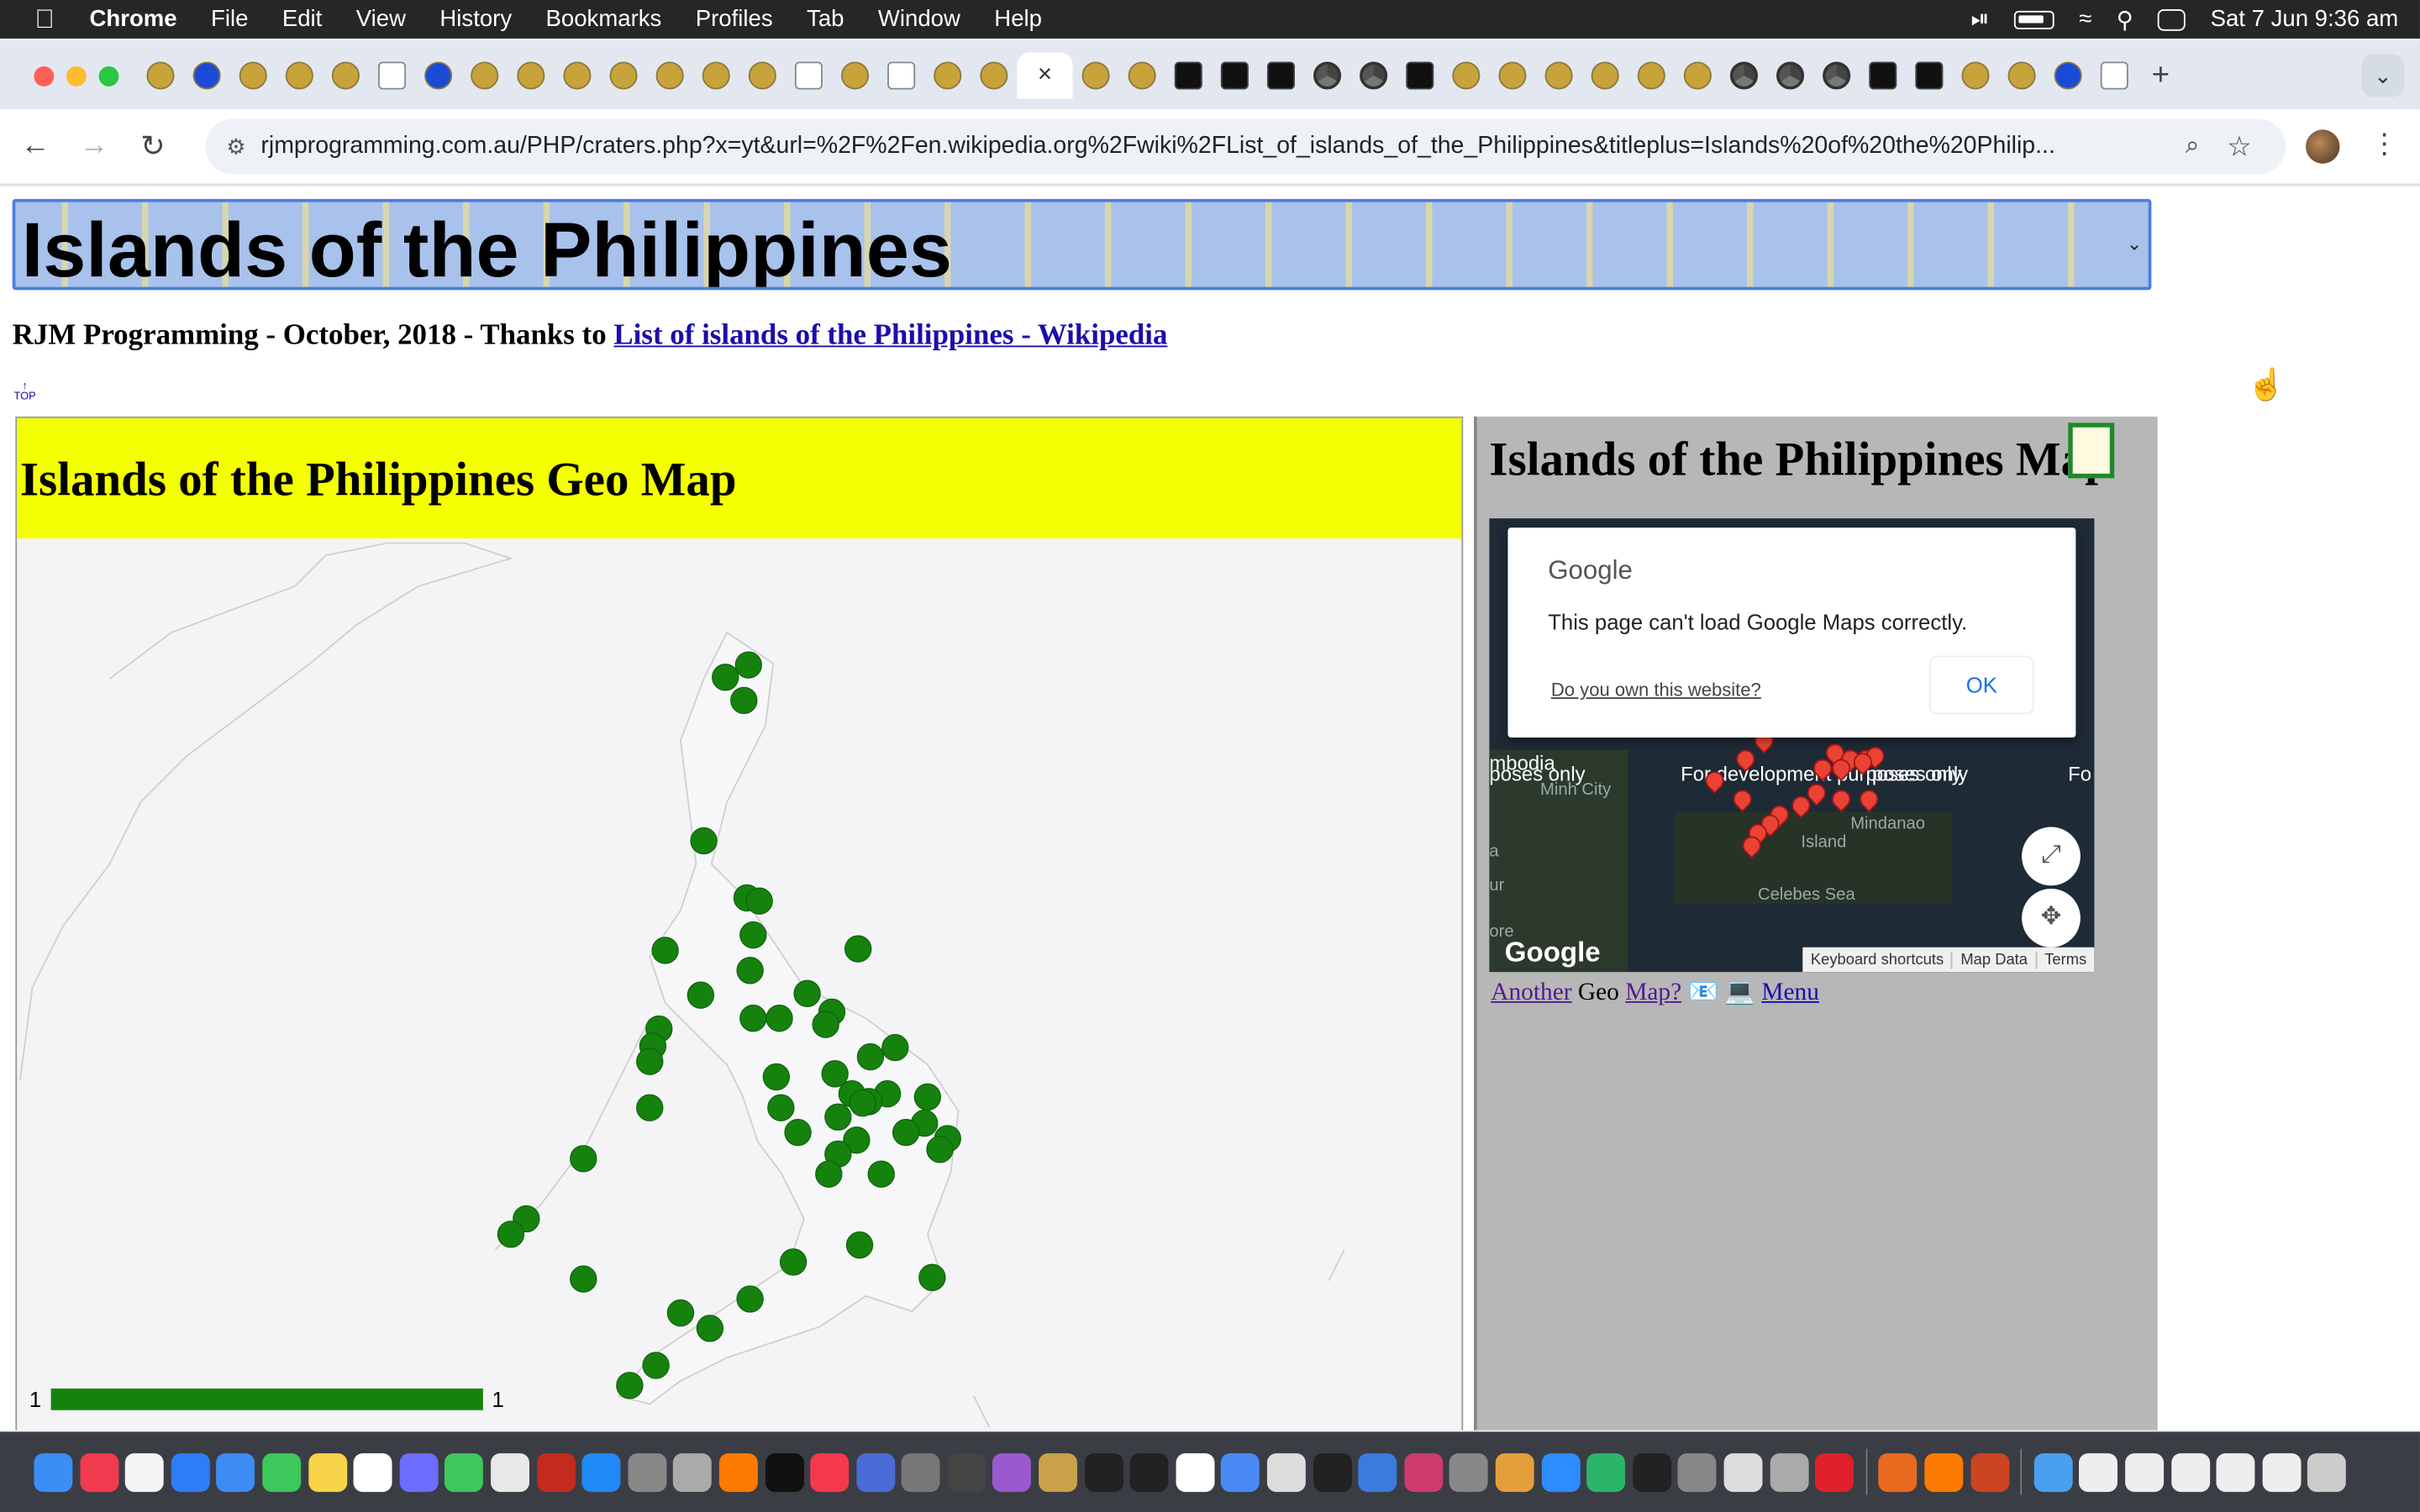 The height and width of the screenshot is (1512, 2420). What do you see at coordinates (1605, 75) in the screenshot?
I see `tab-circle` at bounding box center [1605, 75].